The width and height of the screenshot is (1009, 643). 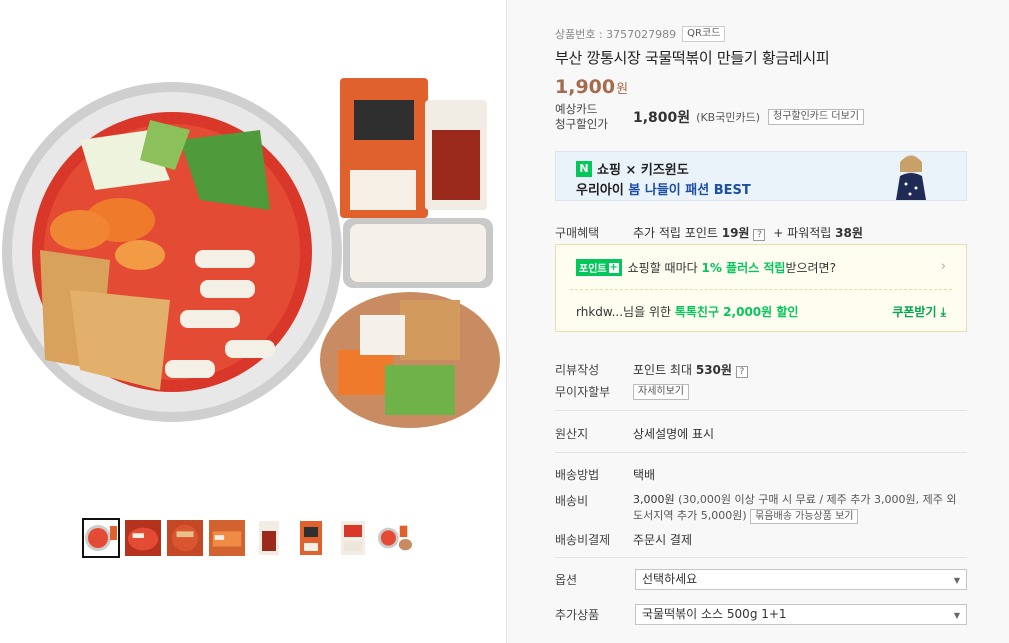 I want to click on extra-product-select: 국물떡볶이 소스 500g 1+1 ▼, so click(x=801, y=614).